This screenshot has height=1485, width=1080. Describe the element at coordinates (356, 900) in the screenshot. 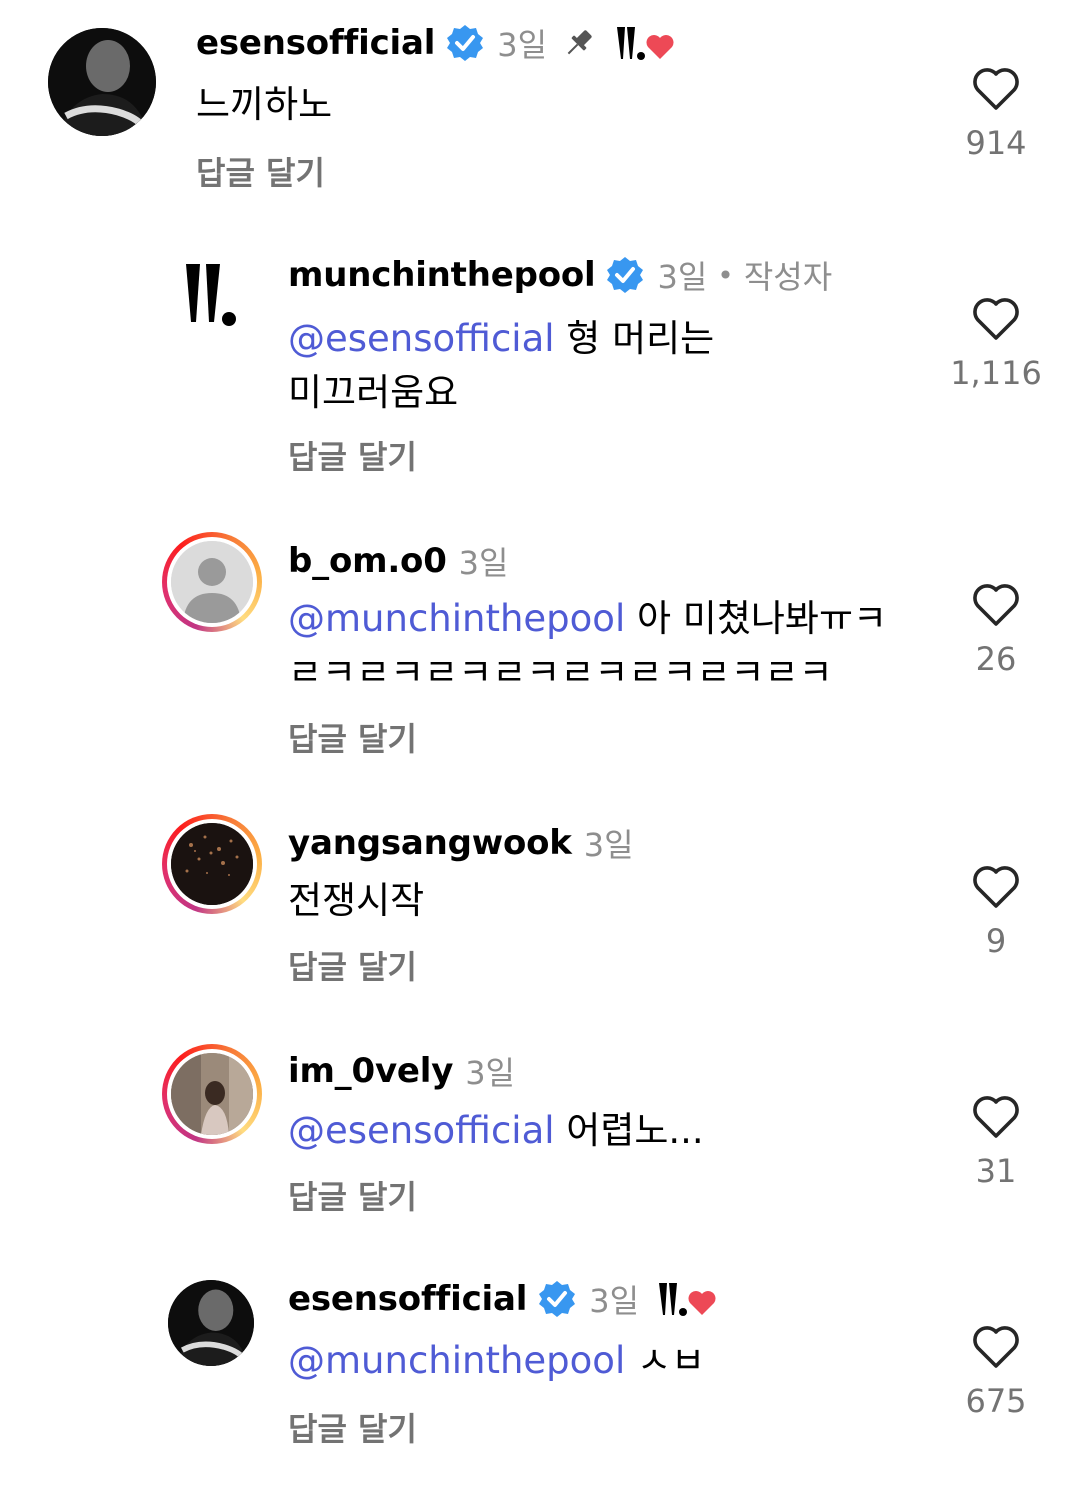

I see `comment-text: 전쟁시작` at that location.